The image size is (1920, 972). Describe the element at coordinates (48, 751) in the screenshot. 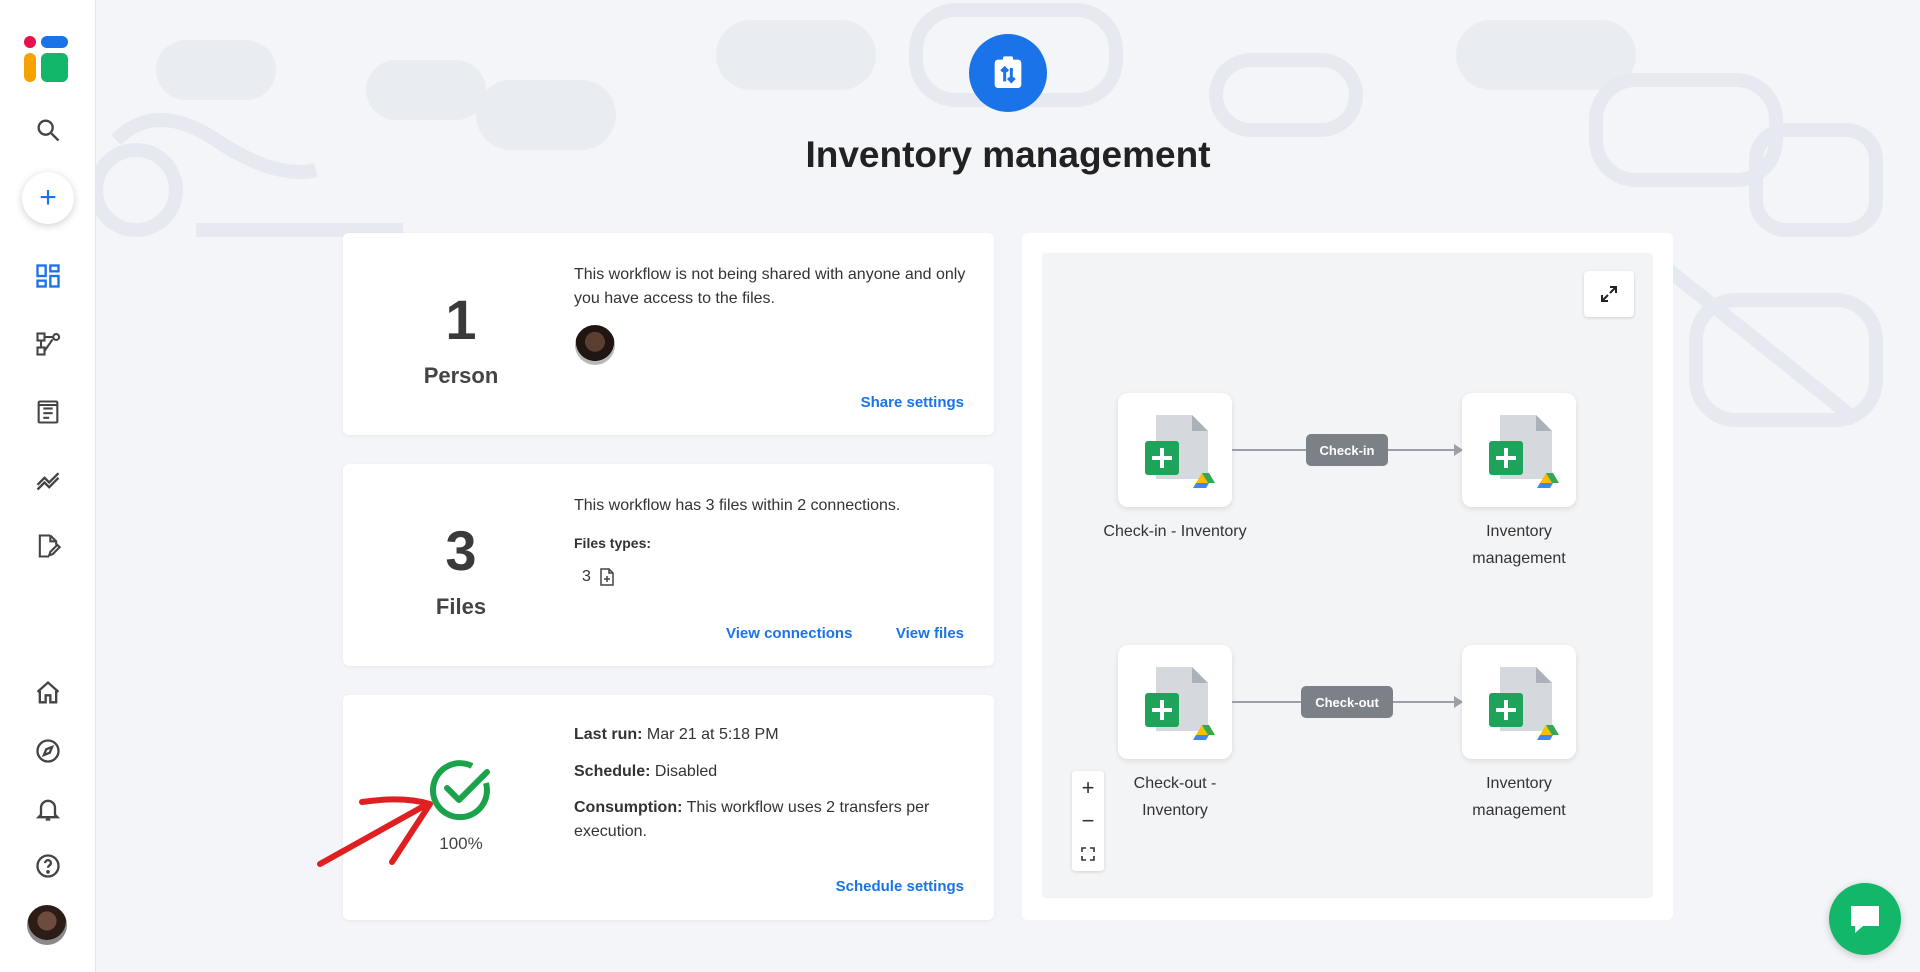

I see `compass-icon` at that location.